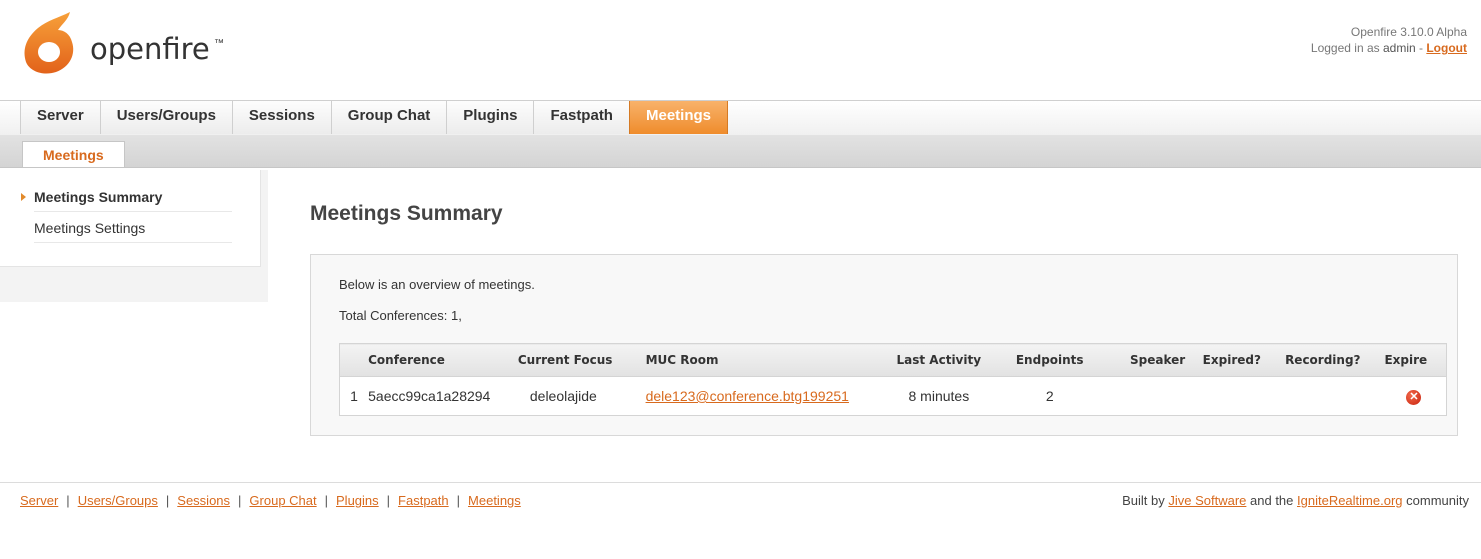 The image size is (1481, 559). What do you see at coordinates (354, 396) in the screenshot?
I see `row-number: 1` at bounding box center [354, 396].